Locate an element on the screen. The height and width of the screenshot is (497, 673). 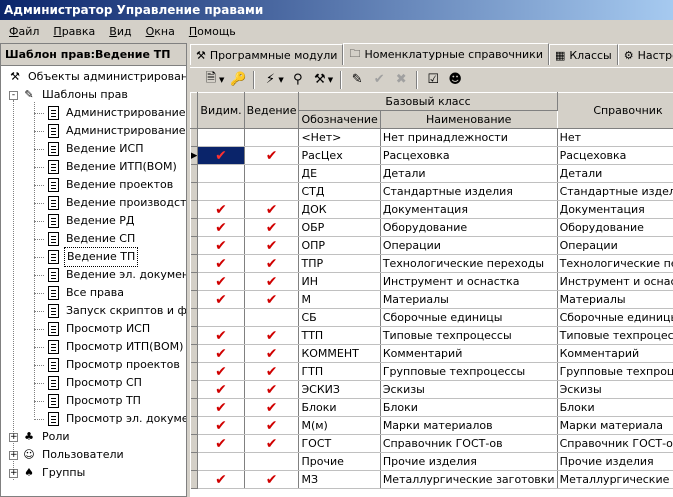
apply-icon: ✔ is located at coordinates (379, 80).